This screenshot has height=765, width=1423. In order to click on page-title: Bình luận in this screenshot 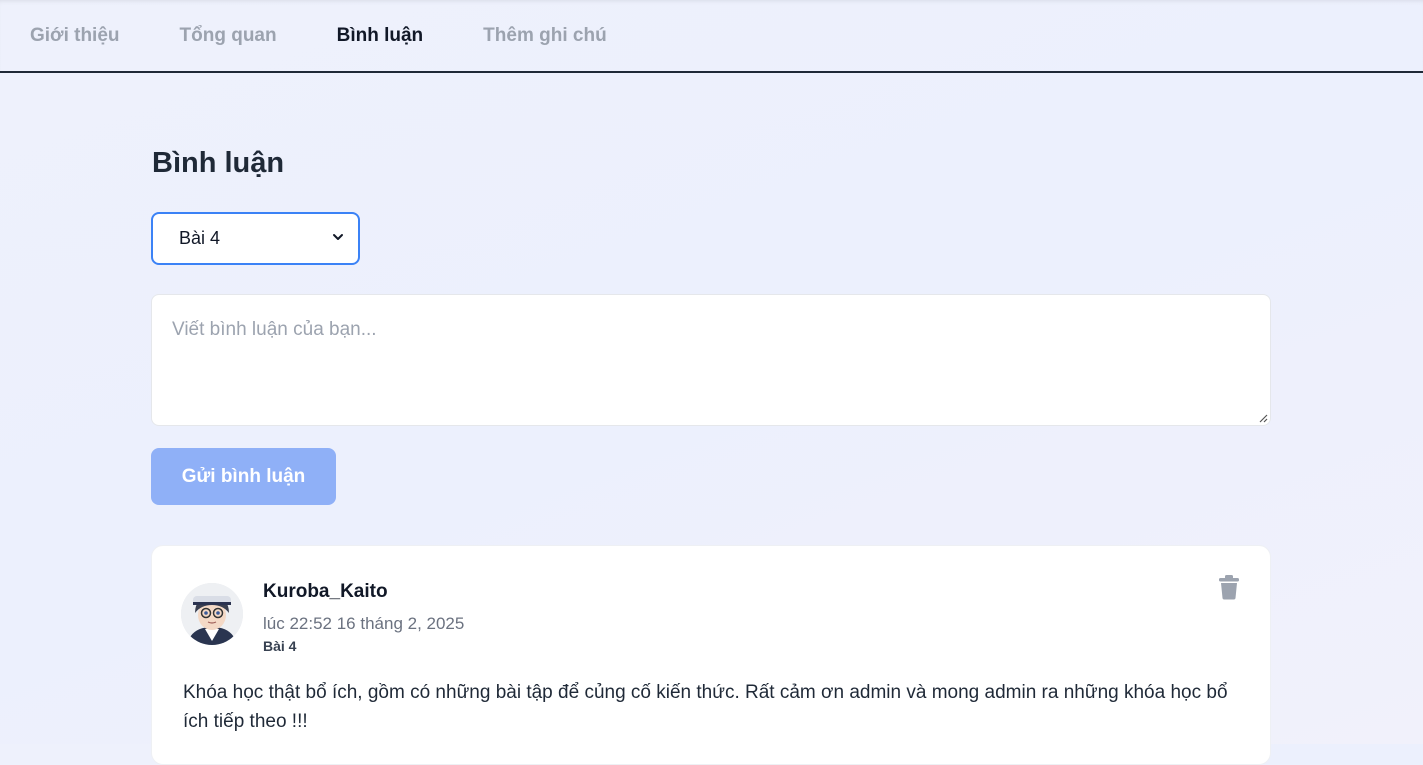, I will do `click(218, 163)`.